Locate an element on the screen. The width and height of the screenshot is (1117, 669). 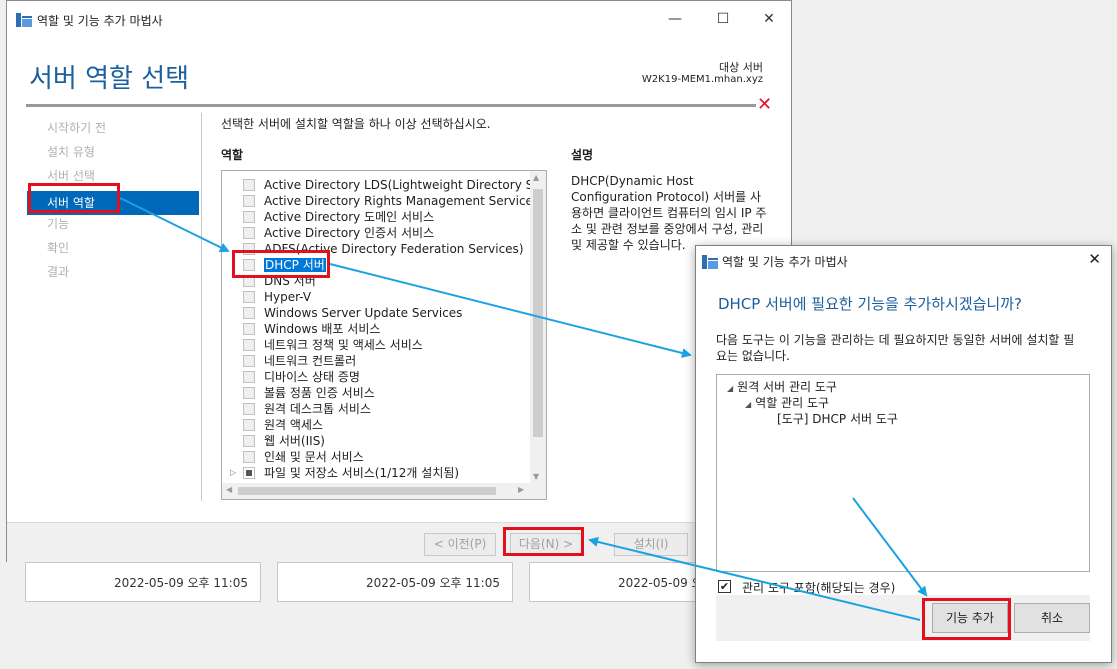
tree-node-label: 원격 서버 관리 도구 is located at coordinates (787, 387).